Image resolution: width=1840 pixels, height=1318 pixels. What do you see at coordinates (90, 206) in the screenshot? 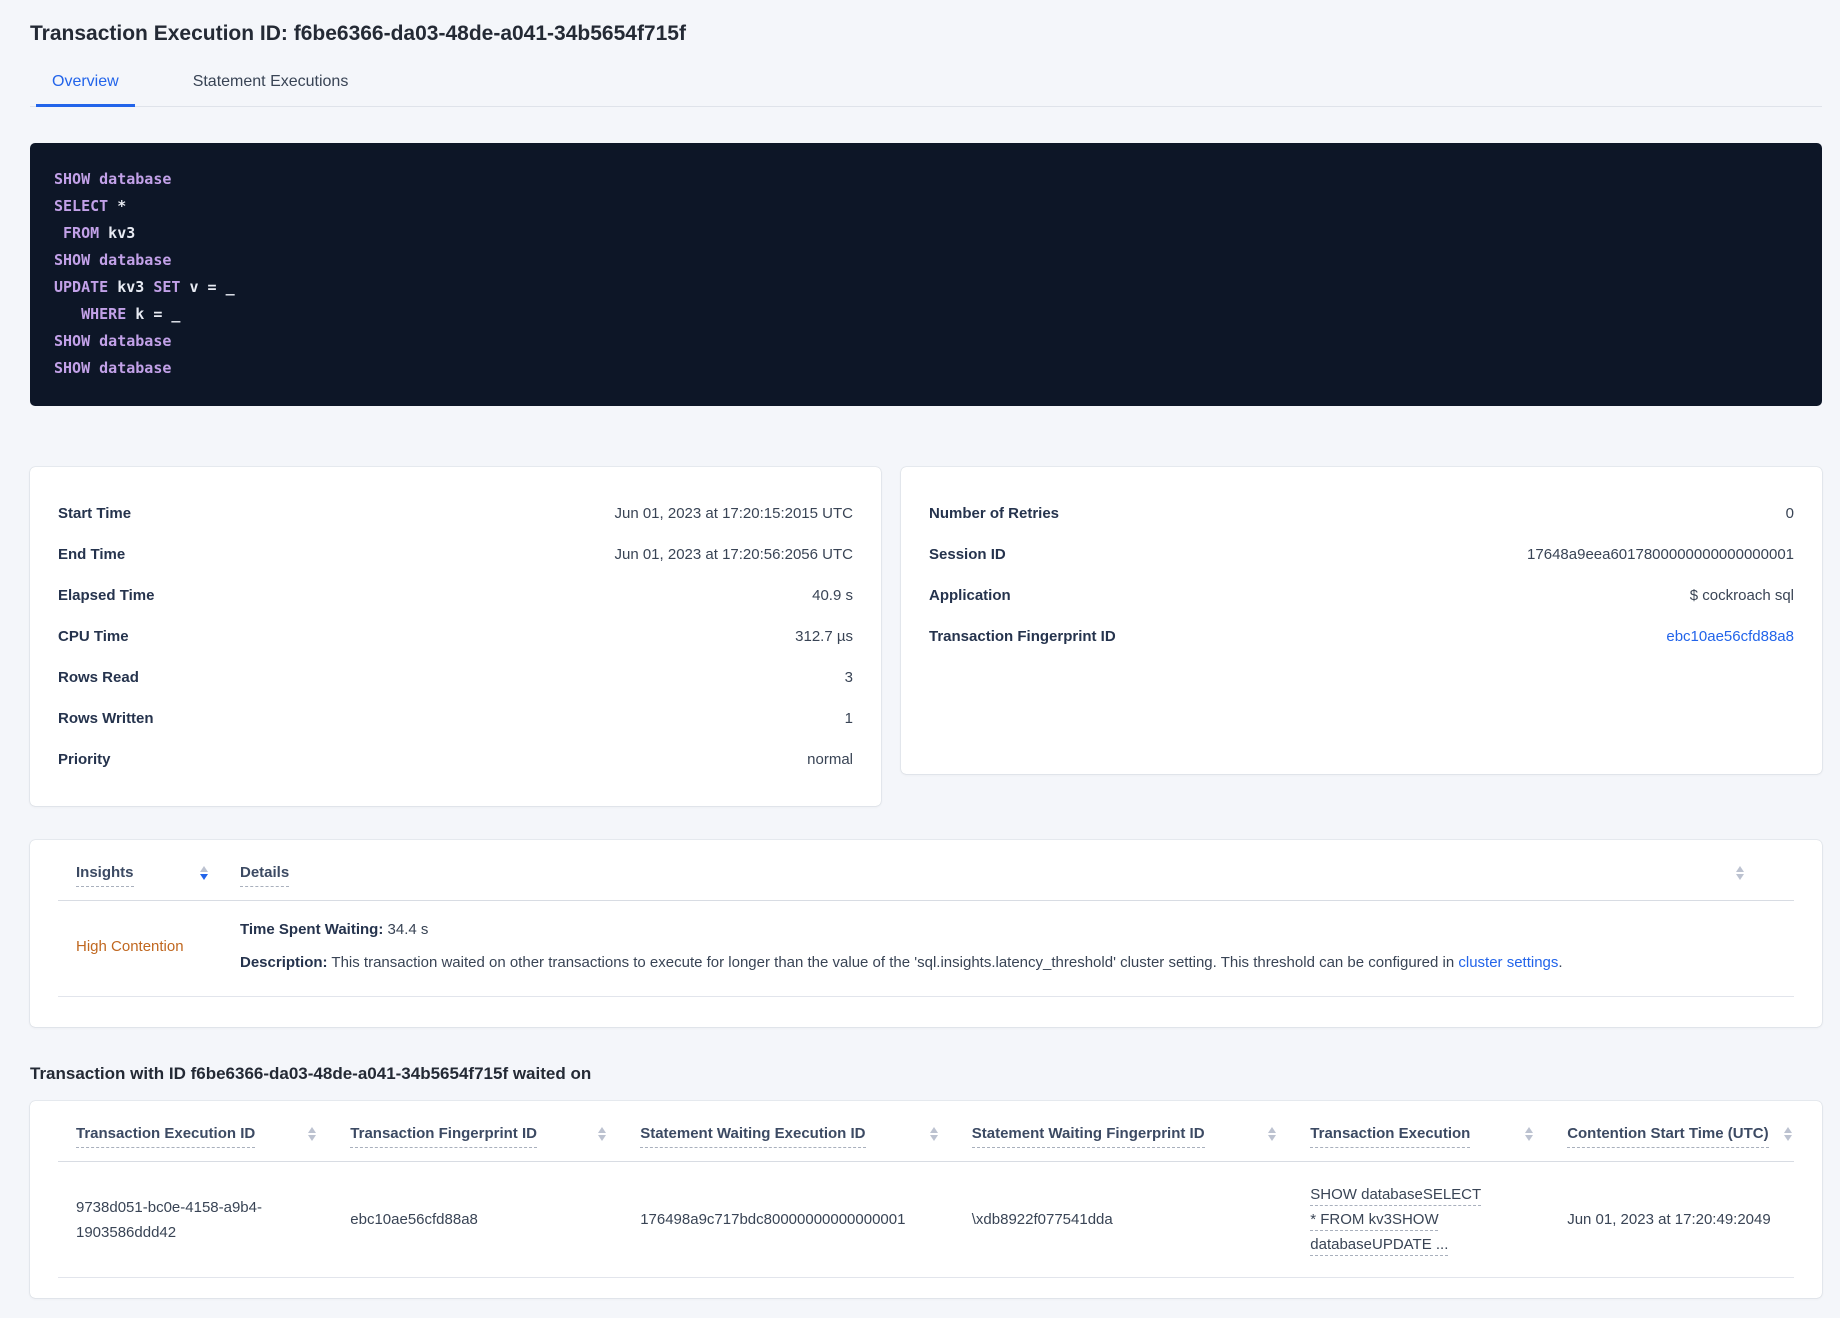
I see `sql-line: SELECT *` at bounding box center [90, 206].